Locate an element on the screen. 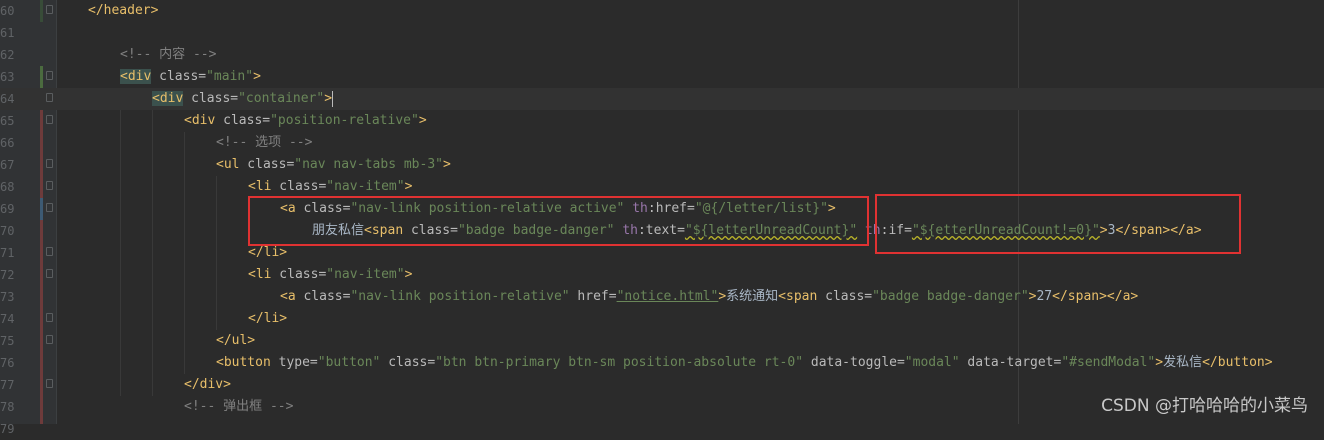 Image resolution: width=1324 pixels, height=440 pixels. line-number: 64 is located at coordinates (7, 99).